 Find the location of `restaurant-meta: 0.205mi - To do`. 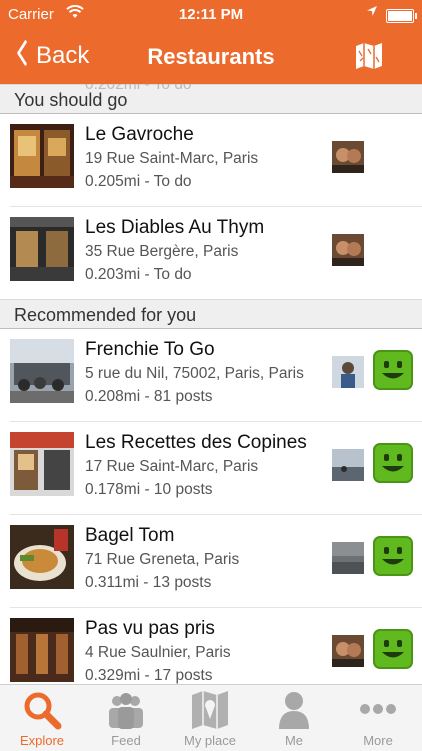

restaurant-meta: 0.205mi - To do is located at coordinates (138, 181).